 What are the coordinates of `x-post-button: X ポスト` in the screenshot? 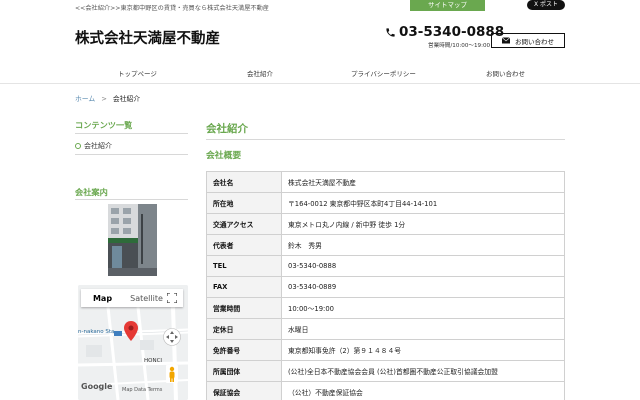 It's located at (546, 5).